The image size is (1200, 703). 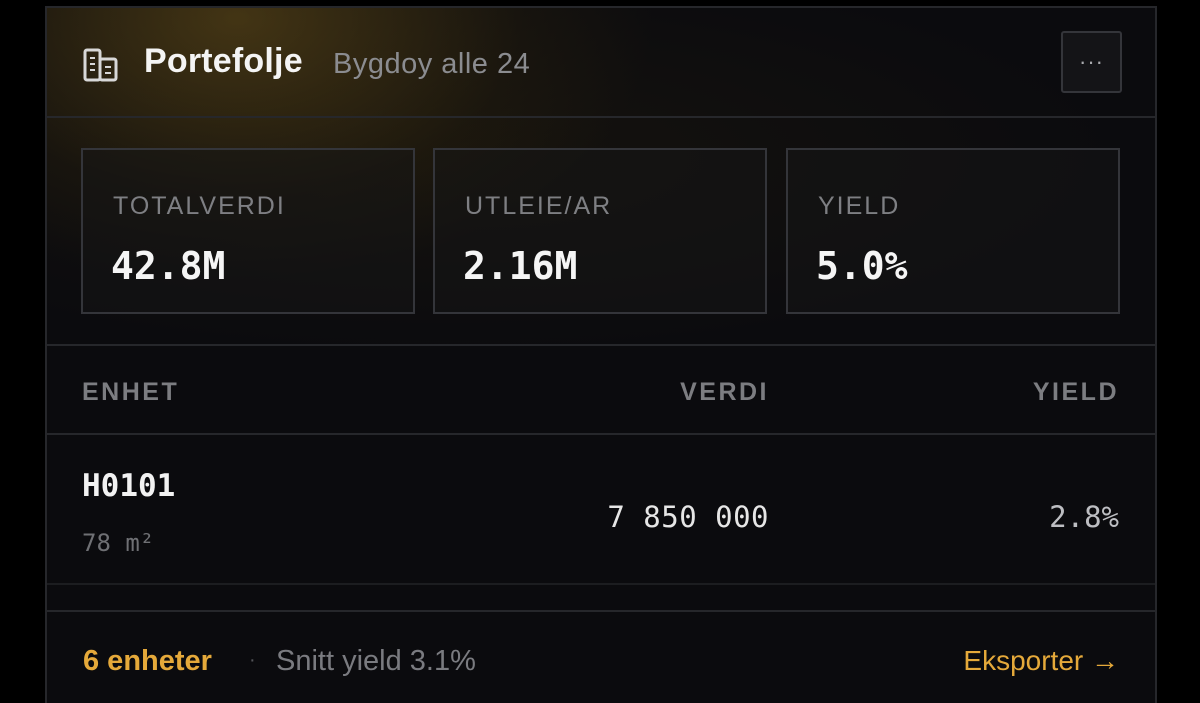 What do you see at coordinates (129, 486) in the screenshot?
I see `unit-id: H0101` at bounding box center [129, 486].